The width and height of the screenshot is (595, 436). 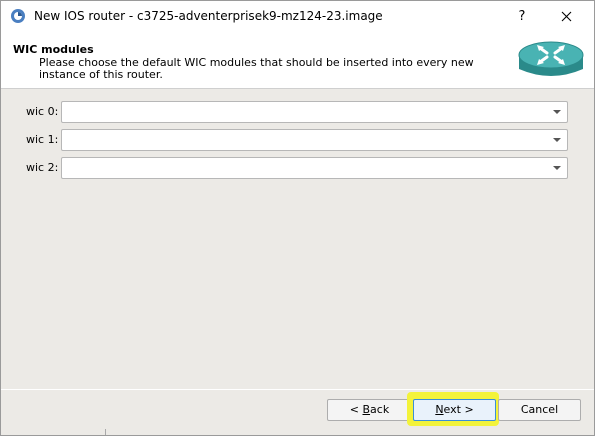 What do you see at coordinates (42, 139) in the screenshot?
I see `wic-1-label: wic 1:` at bounding box center [42, 139].